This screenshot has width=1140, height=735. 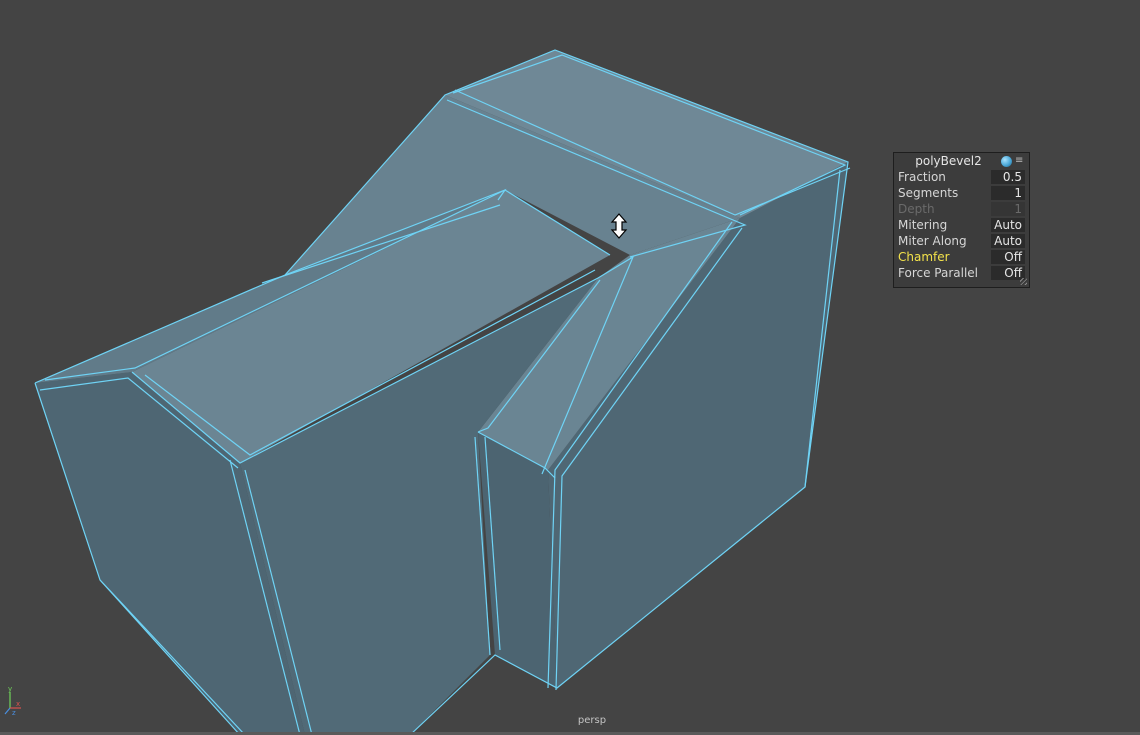 What do you see at coordinates (1008, 177) in the screenshot?
I see `attr-value-field: 0.5` at bounding box center [1008, 177].